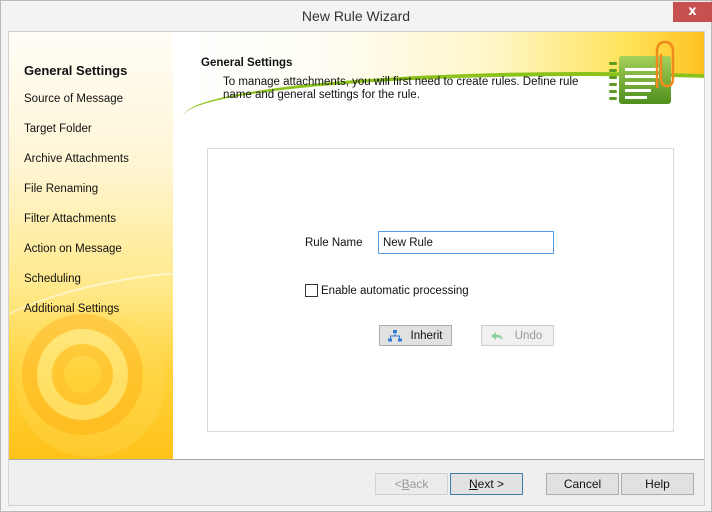 This screenshot has width=712, height=512. Describe the element at coordinates (72, 309) in the screenshot. I see `step-additional-settings: Additional Settings` at that location.